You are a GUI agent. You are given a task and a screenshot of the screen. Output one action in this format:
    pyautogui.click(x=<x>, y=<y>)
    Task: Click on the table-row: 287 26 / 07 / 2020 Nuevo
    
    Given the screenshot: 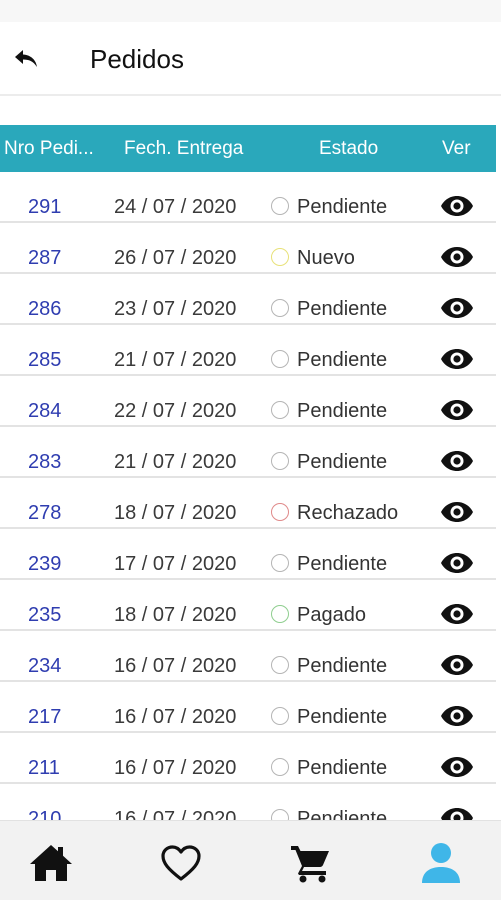 What is the action you would take?
    pyautogui.click(x=248, y=248)
    